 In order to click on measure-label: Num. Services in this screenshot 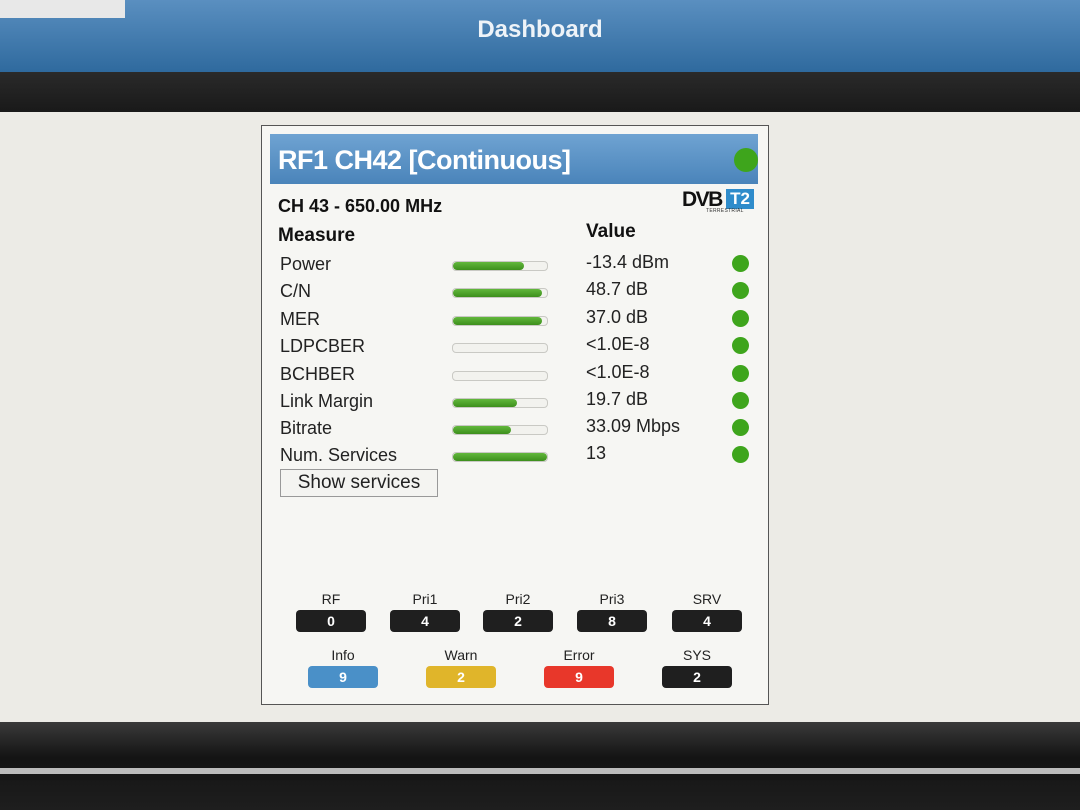, I will do `click(339, 455)`.